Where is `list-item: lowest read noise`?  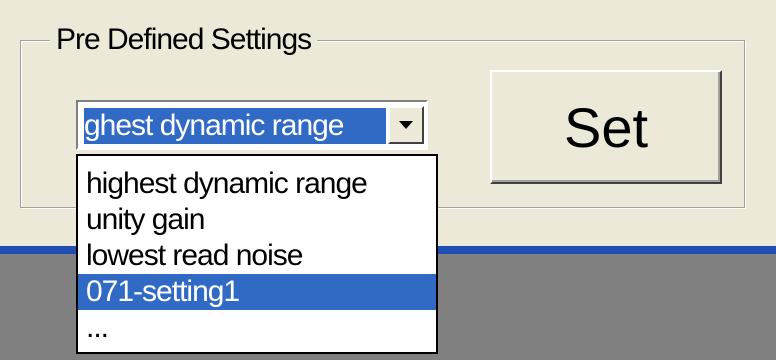
list-item: lowest read noise is located at coordinates (257, 256).